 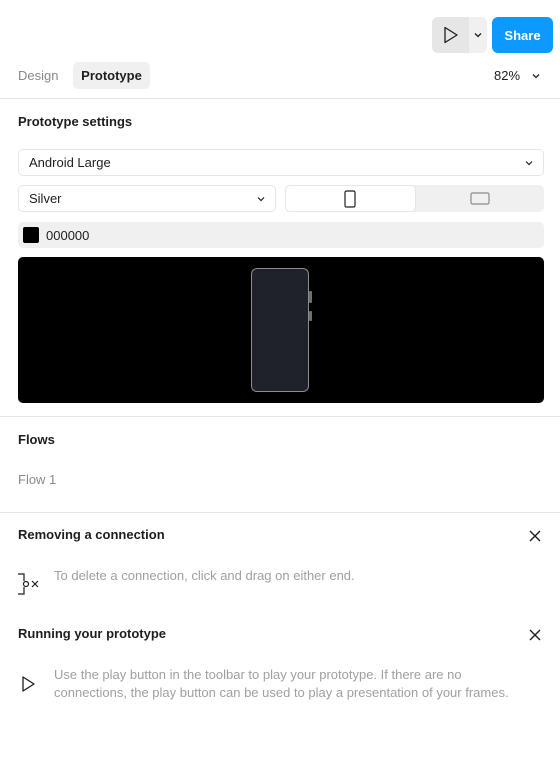 I want to click on color-swatch, so click(x=31, y=235).